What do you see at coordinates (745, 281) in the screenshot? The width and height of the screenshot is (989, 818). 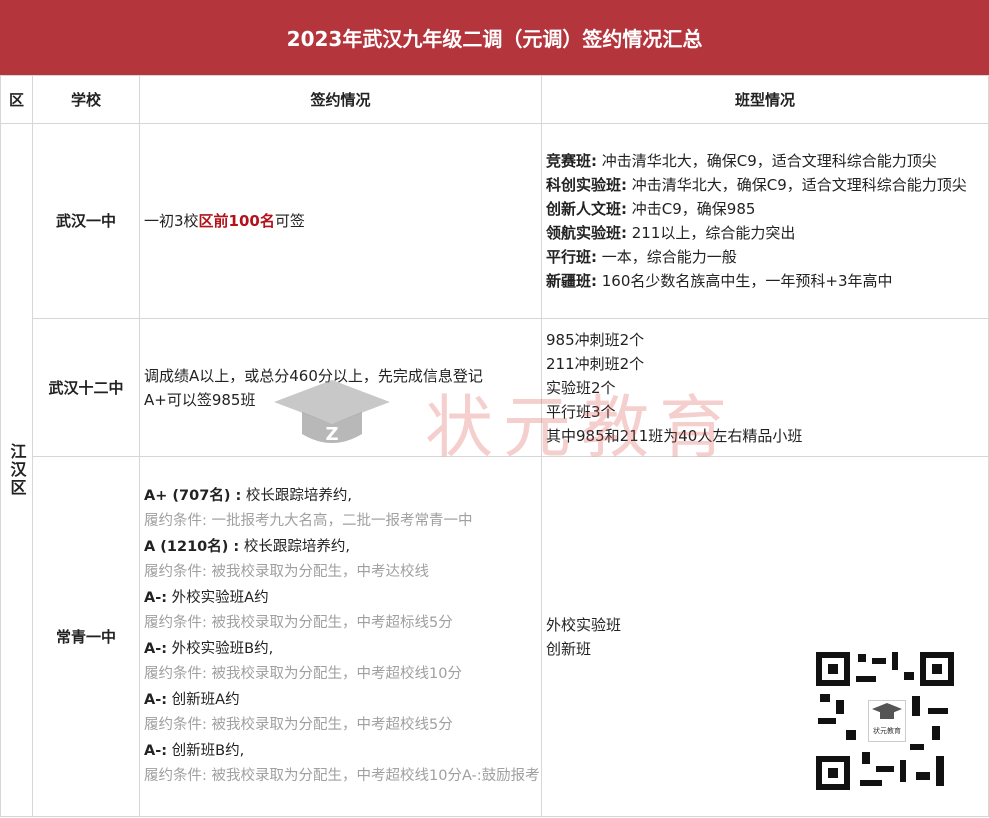 I see `class-desc: 160名少数名族高中生，一年预科+3年高中` at bounding box center [745, 281].